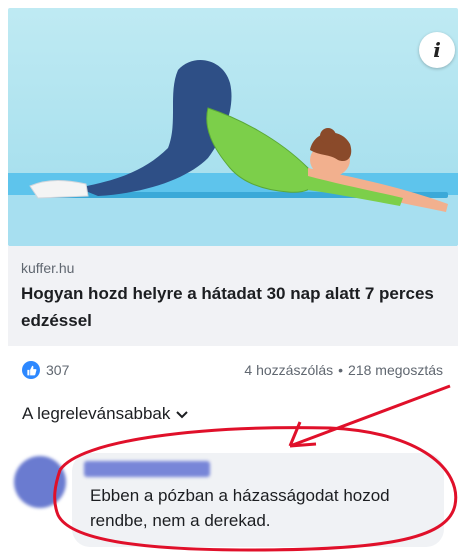  I want to click on comments-count-link: 4 hozzászólás, so click(288, 370).